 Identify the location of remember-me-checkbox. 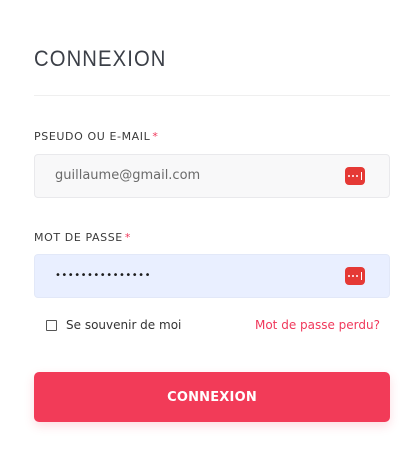
(51, 325).